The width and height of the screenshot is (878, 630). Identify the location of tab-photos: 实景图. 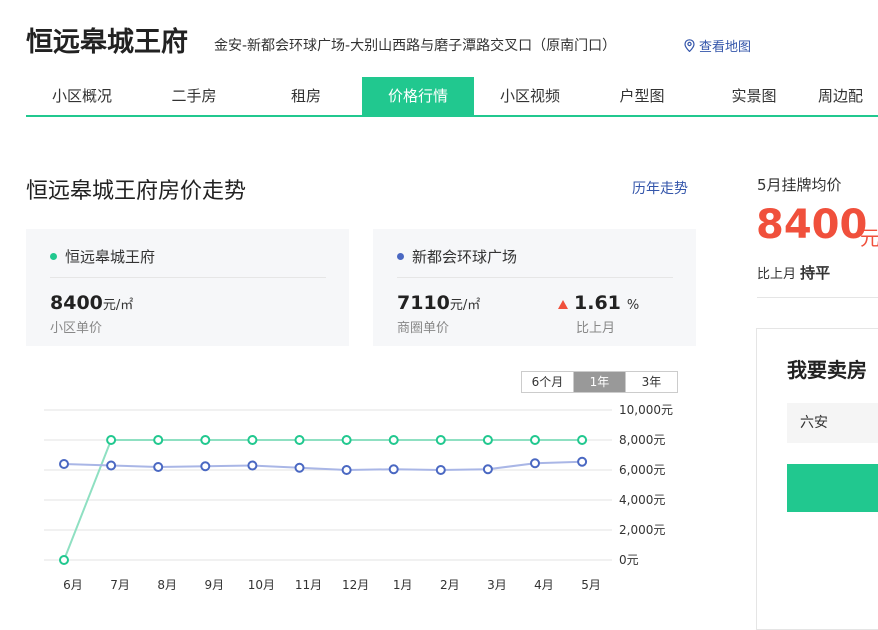
(754, 96).